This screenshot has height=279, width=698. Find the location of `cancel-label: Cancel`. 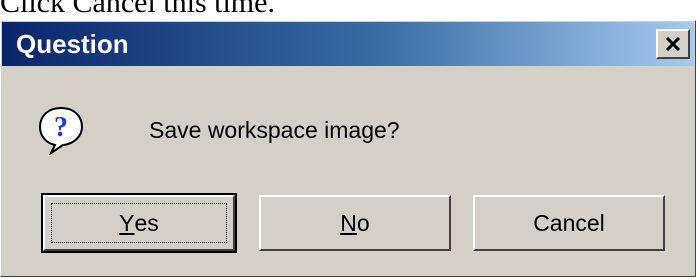

cancel-label: Cancel is located at coordinates (569, 222).